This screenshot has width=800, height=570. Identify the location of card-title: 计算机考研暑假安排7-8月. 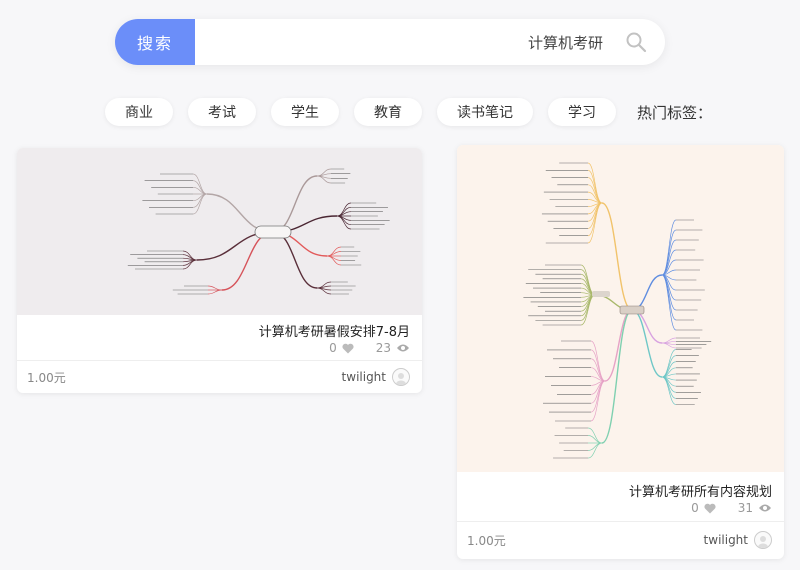
(334, 330).